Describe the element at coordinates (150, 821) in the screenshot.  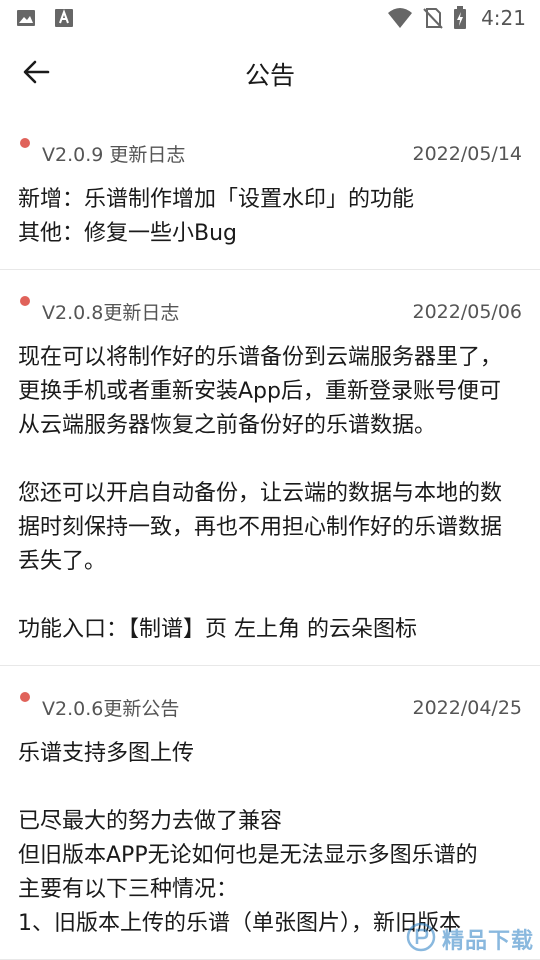
I see `notice-line: 已尽最大的努力去做了兼容` at that location.